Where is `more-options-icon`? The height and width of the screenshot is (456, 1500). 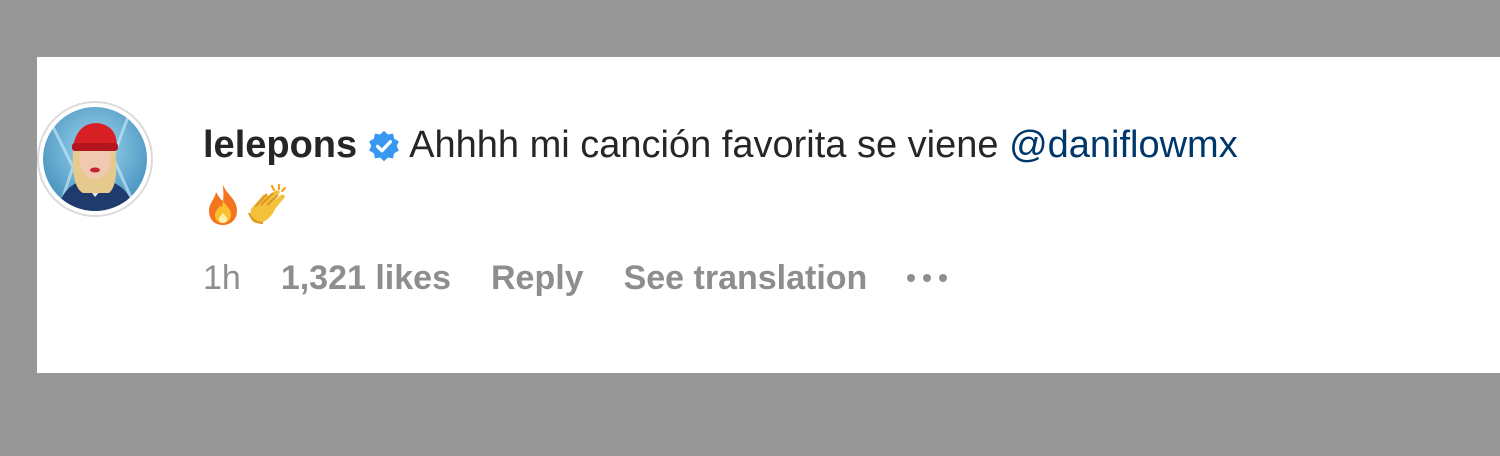 more-options-icon is located at coordinates (927, 278).